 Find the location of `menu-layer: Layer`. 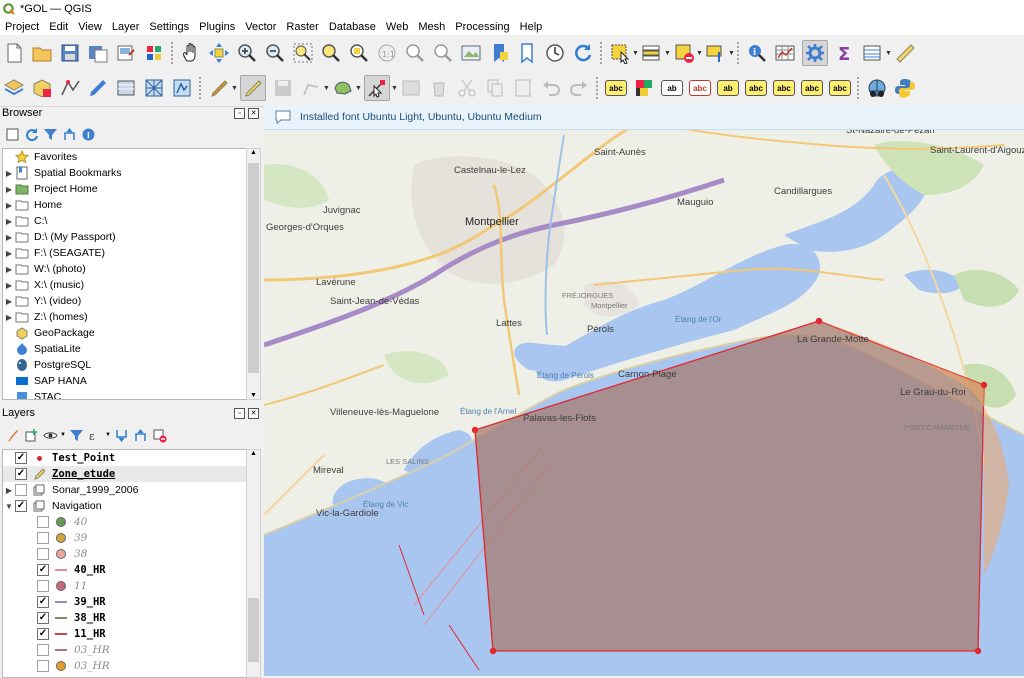

menu-layer: Layer is located at coordinates (126, 27).